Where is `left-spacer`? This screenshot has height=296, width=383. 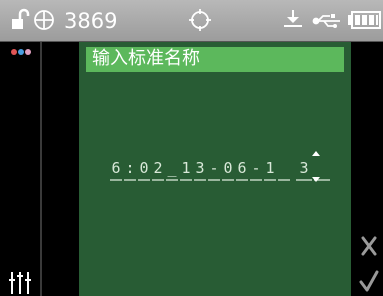
left-spacer is located at coordinates (59, 169).